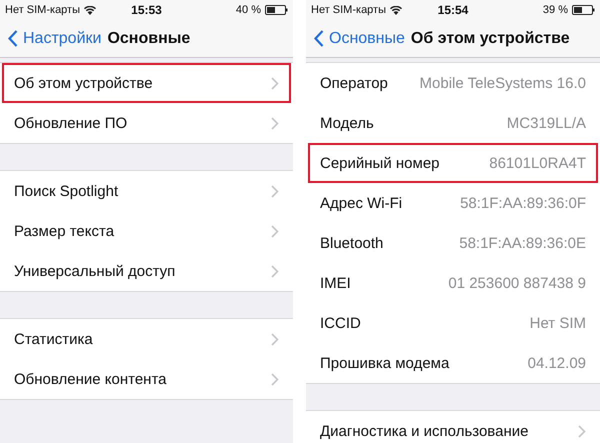 Image resolution: width=600 pixels, height=443 pixels. I want to click on settings-row: Поиск Spotlight, so click(146, 191).